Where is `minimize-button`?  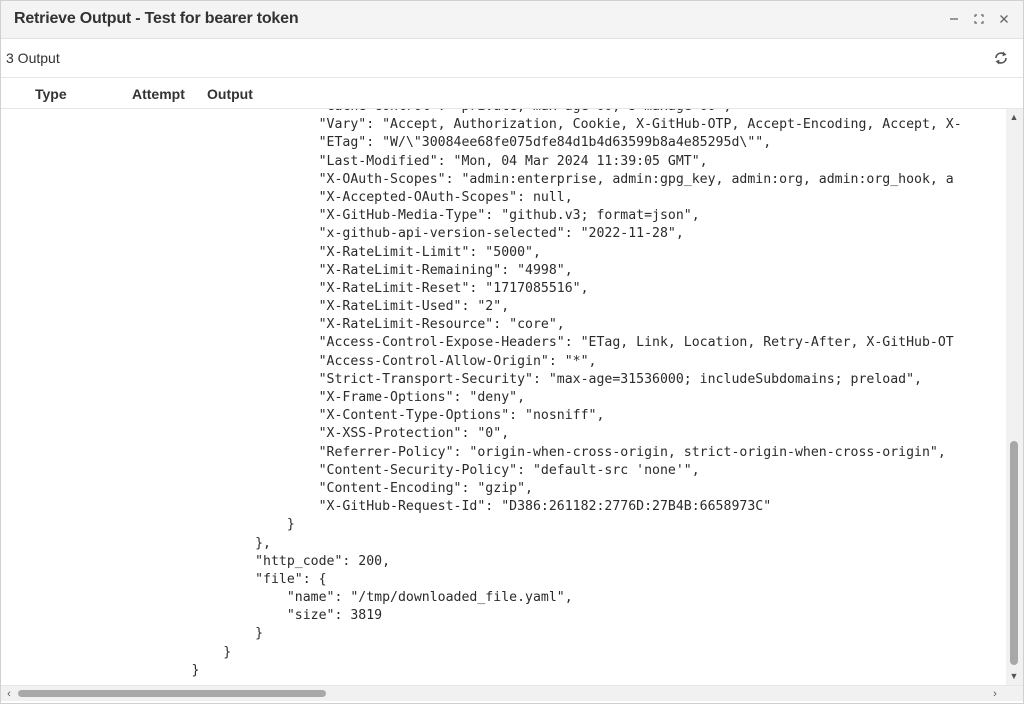 minimize-button is located at coordinates (954, 19).